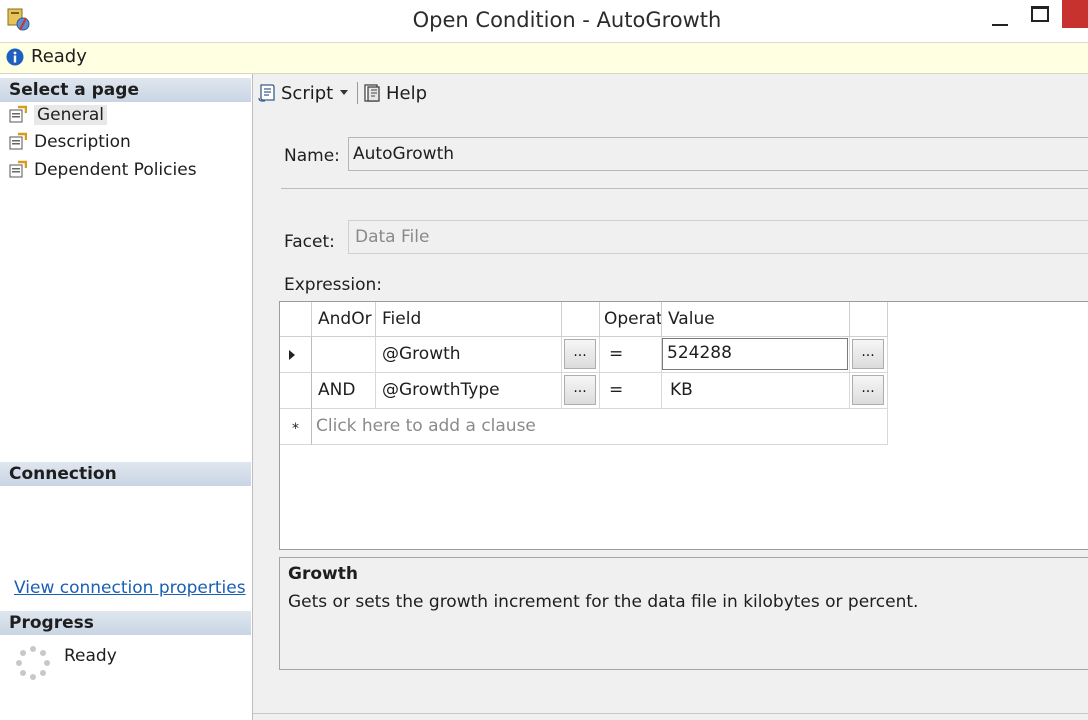 Image resolution: width=1088 pixels, height=720 pixels. What do you see at coordinates (756, 391) in the screenshot?
I see `row-value-cell: KB` at bounding box center [756, 391].